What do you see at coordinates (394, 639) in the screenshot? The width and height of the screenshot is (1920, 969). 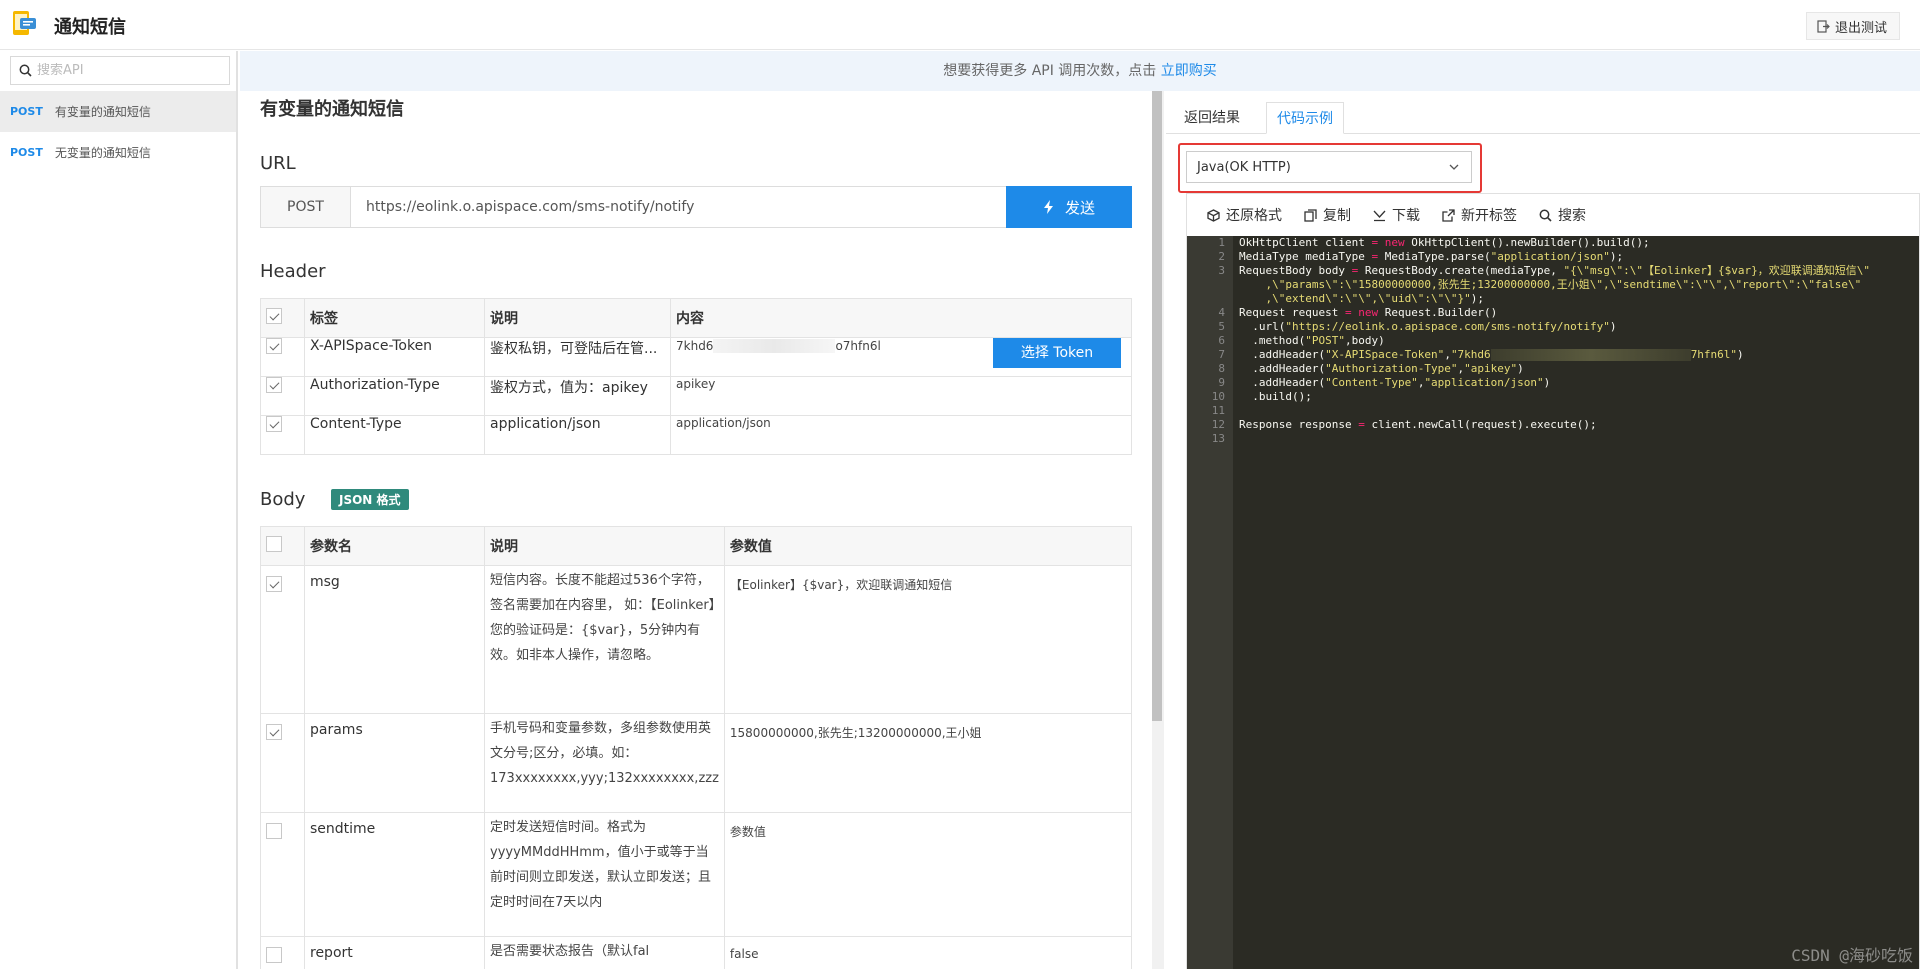 I see `param-name: msg` at bounding box center [394, 639].